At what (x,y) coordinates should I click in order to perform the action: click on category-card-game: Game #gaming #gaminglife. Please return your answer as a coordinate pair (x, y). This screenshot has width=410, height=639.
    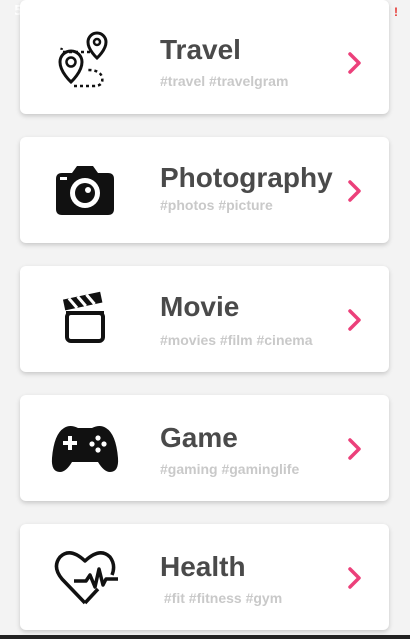
    Looking at the image, I should click on (204, 448).